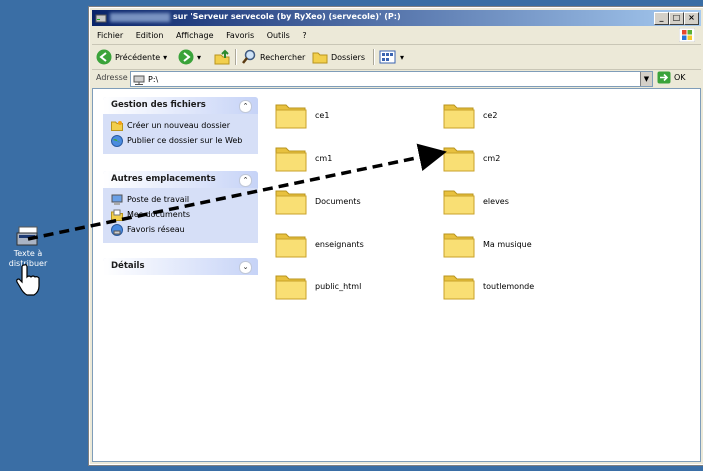 The height and width of the screenshot is (471, 703). What do you see at coordinates (117, 199) in the screenshot?
I see `computer-icon` at bounding box center [117, 199].